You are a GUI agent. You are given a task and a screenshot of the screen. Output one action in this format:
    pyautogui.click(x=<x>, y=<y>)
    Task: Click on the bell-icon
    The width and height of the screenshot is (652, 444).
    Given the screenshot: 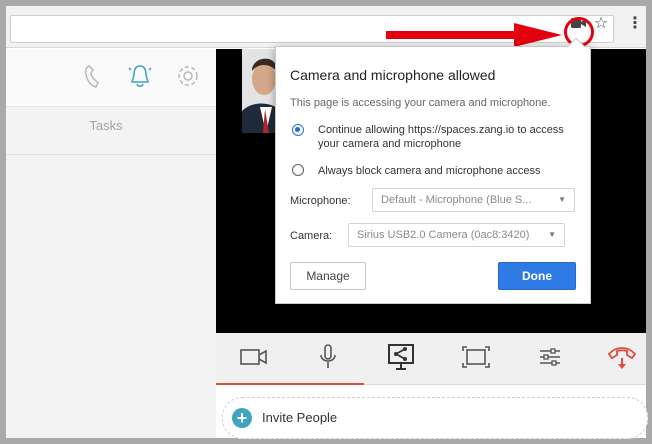 What is the action you would take?
    pyautogui.click(x=140, y=76)
    